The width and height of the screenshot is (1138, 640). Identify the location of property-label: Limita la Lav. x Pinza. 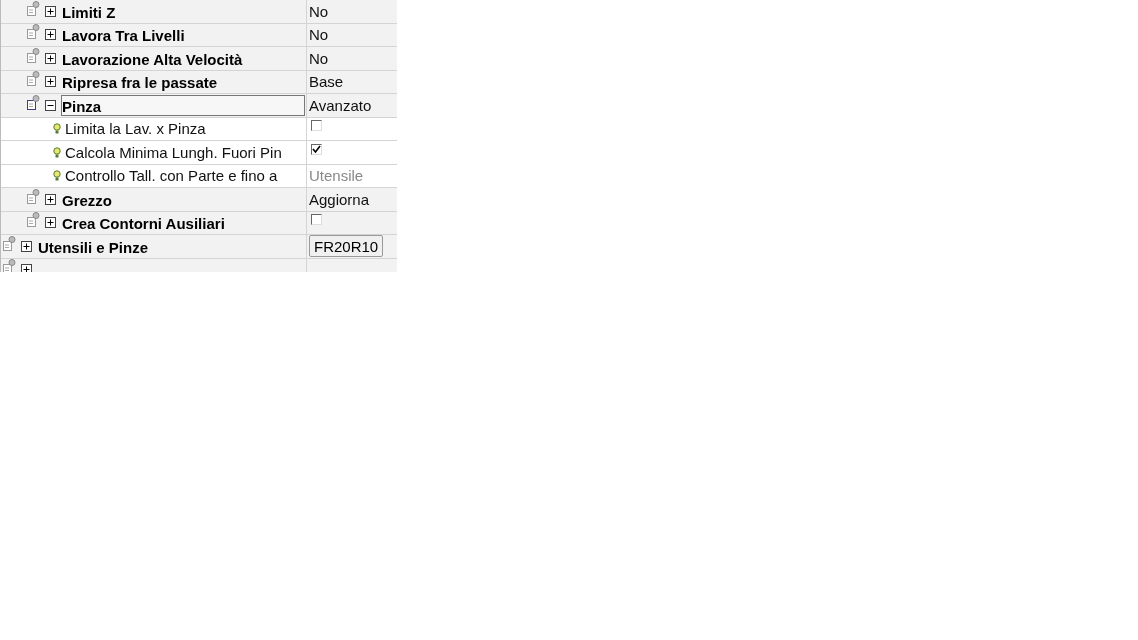
(135, 129).